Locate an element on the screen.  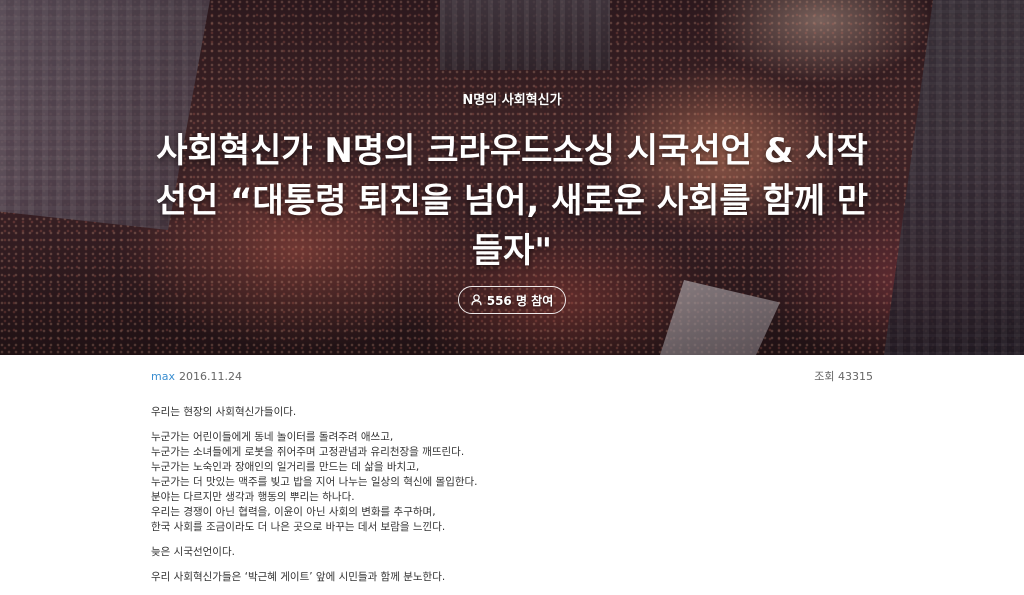
paragraph-partial: 우리 사회혁신가들은 ‘박근혜 게이트’ 앞에 시민들과 함께 분노한다. is located at coordinates (298, 577).